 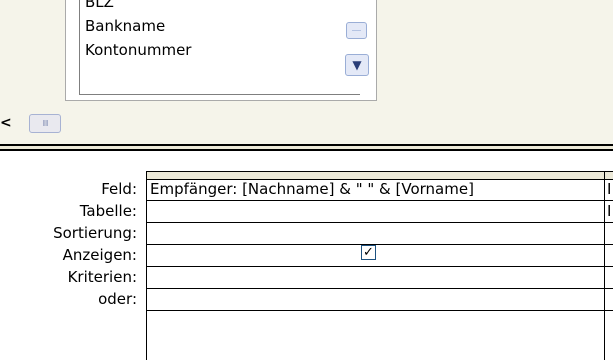 I want to click on field-item-bankname: Bankname, so click(x=125, y=26).